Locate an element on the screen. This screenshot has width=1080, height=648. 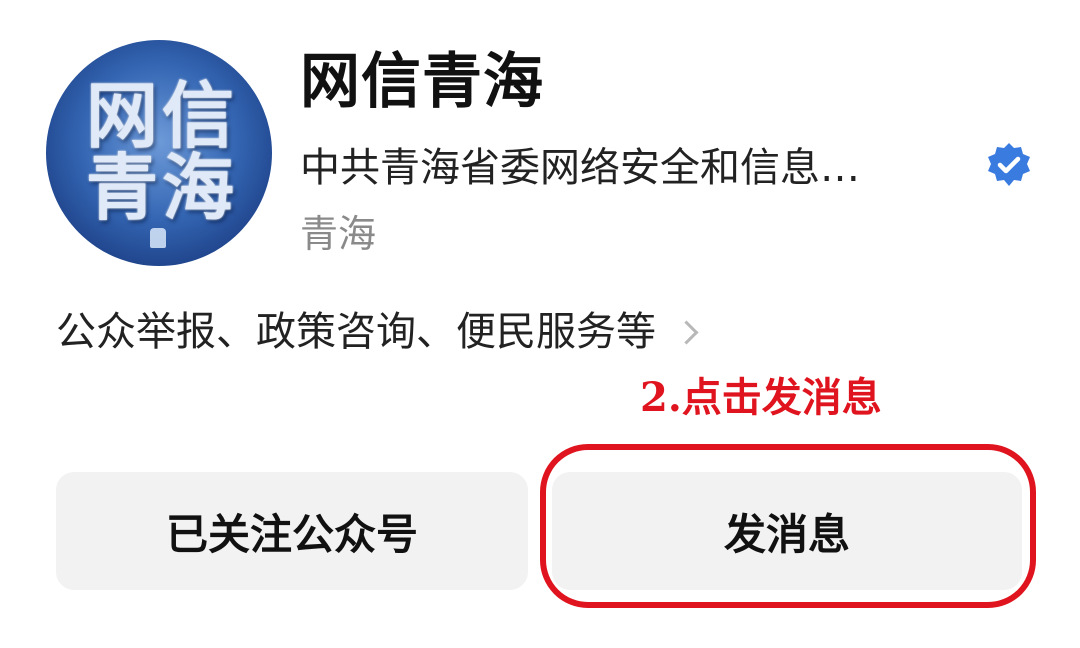
services-label: 公众举报、政策咨询、便民服务等 is located at coordinates (356, 332).